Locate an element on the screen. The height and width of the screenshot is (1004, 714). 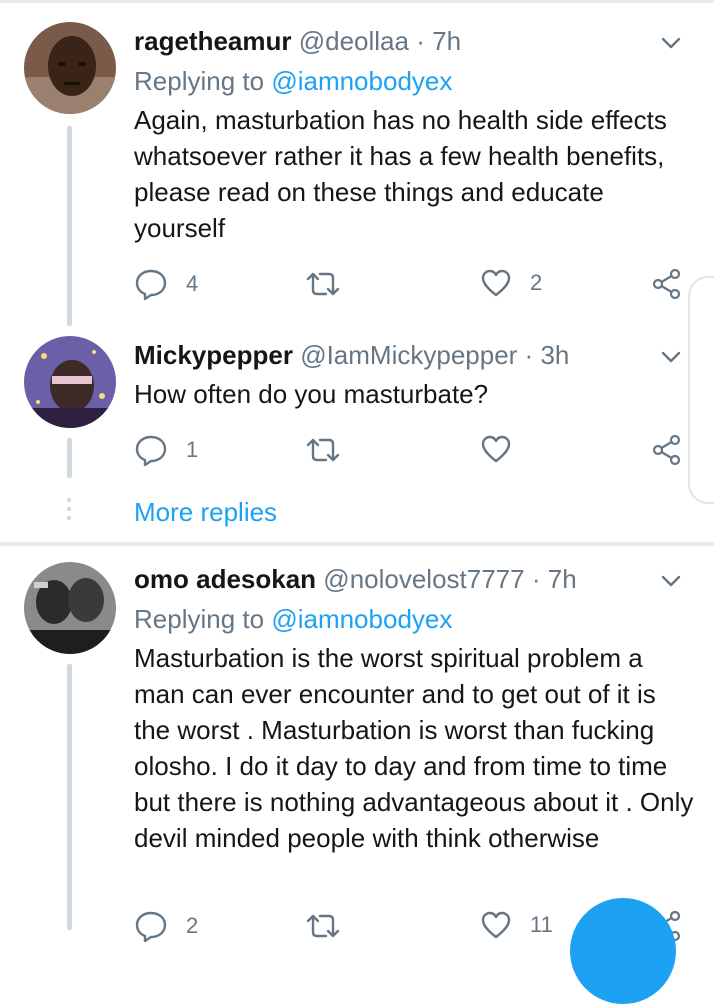
reply-button: 4 is located at coordinates (166, 284).